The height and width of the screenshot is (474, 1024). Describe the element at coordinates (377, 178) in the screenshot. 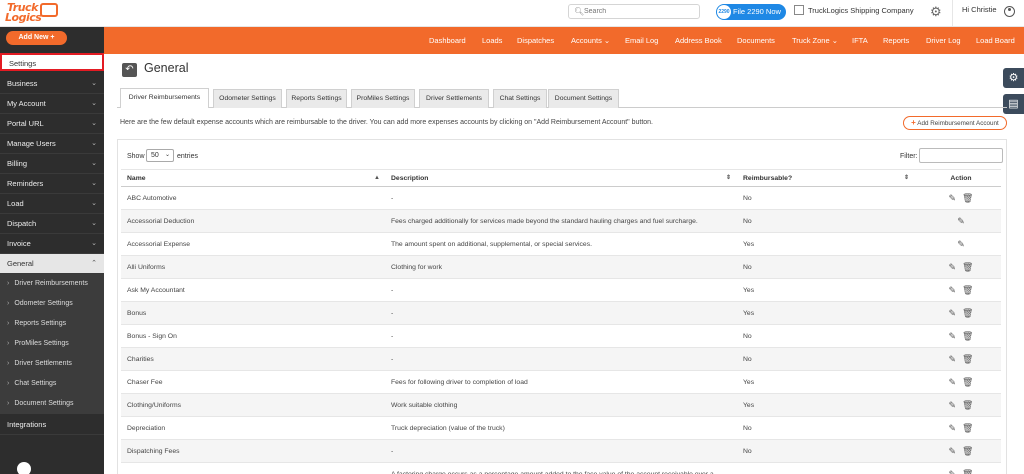

I see `sort-asc-icon: ▲` at that location.